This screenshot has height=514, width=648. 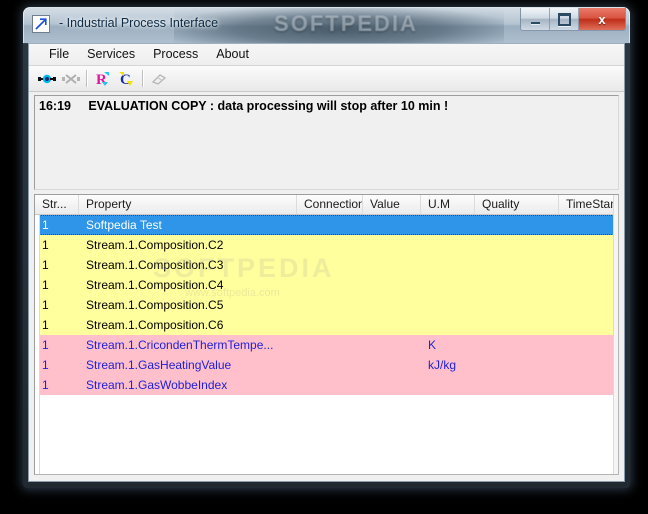 I want to click on cell-property: Stream.1.GasHeatingValue, so click(x=159, y=365).